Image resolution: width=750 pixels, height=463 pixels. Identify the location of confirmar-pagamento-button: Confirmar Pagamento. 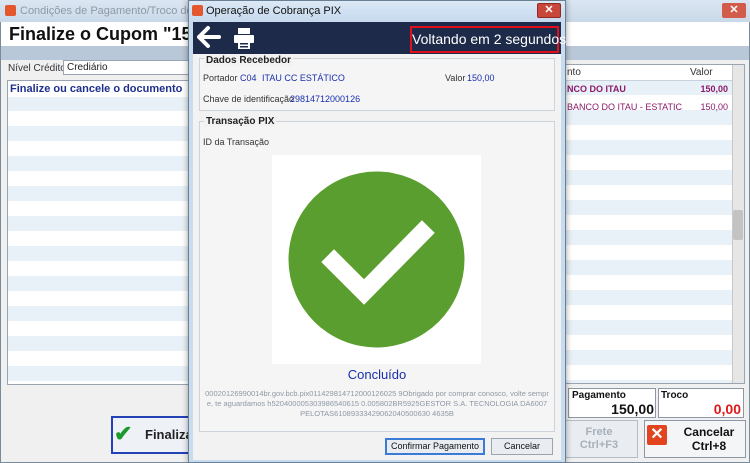
(435, 446).